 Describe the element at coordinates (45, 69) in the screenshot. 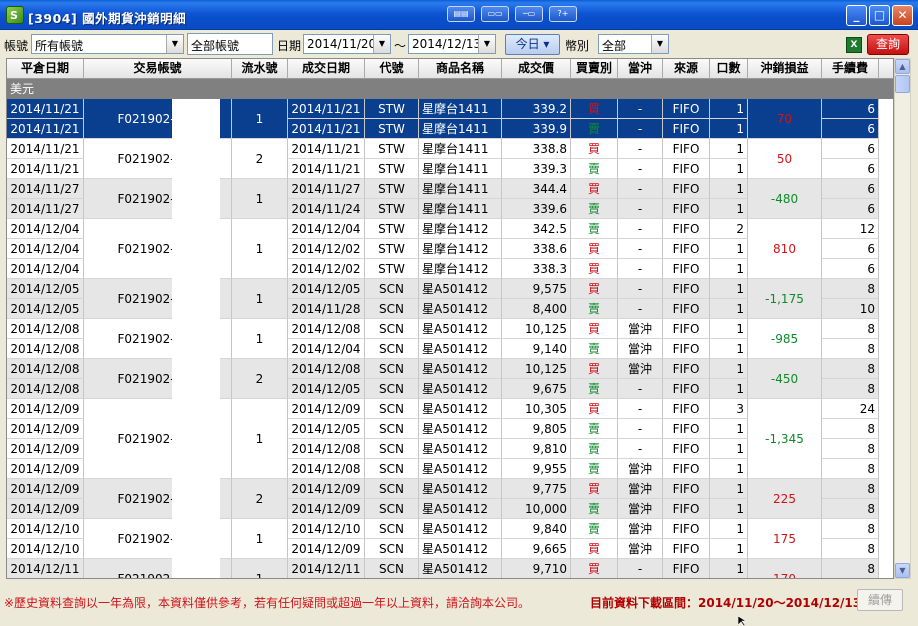

I see `column-header: 平倉日期` at that location.